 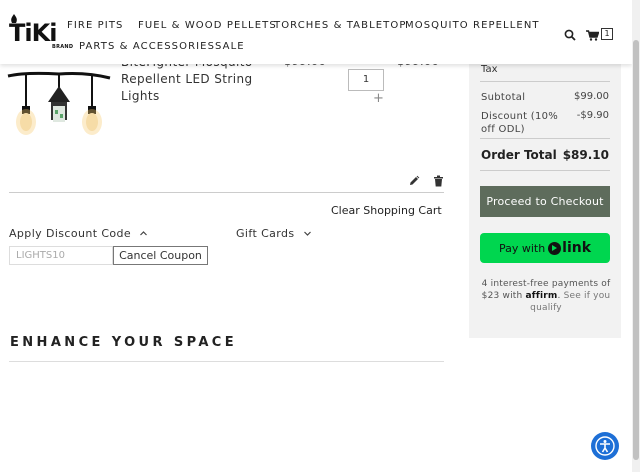 What do you see at coordinates (33, 33) in the screenshot?
I see `tiki-logo: TiKi` at bounding box center [33, 33].